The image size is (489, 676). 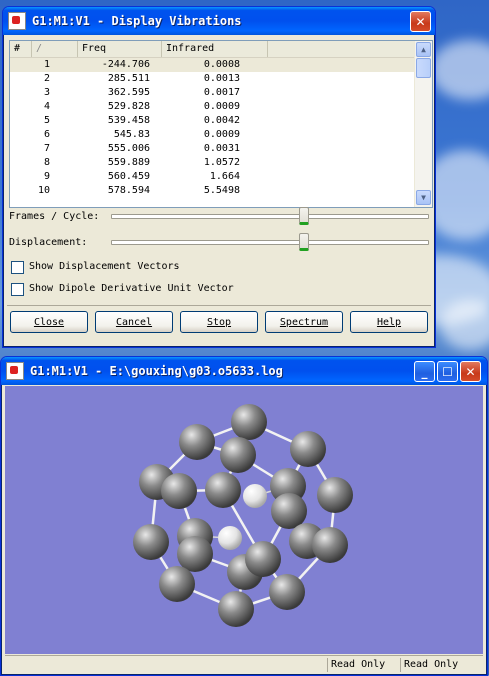 I want to click on frames-slider-track, so click(x=270, y=216).